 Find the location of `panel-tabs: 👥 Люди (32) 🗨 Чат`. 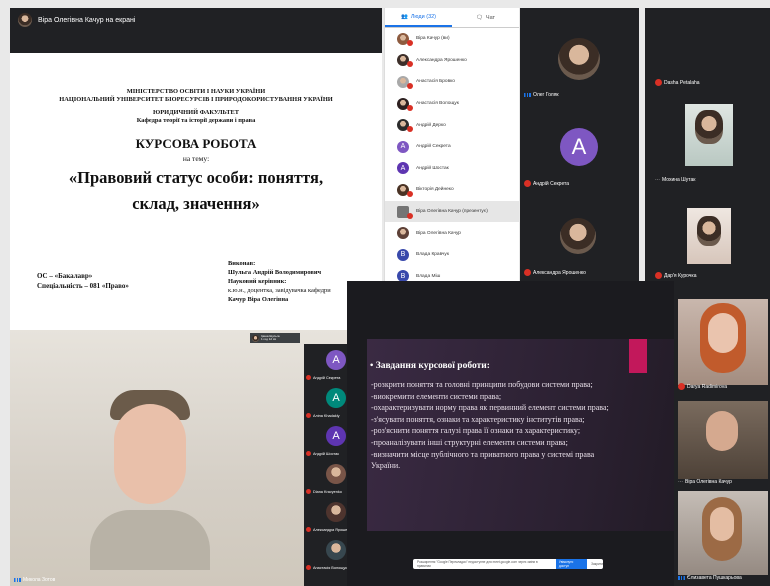

panel-tabs: 👥 Люди (32) 🗨 Чат is located at coordinates (452, 18).